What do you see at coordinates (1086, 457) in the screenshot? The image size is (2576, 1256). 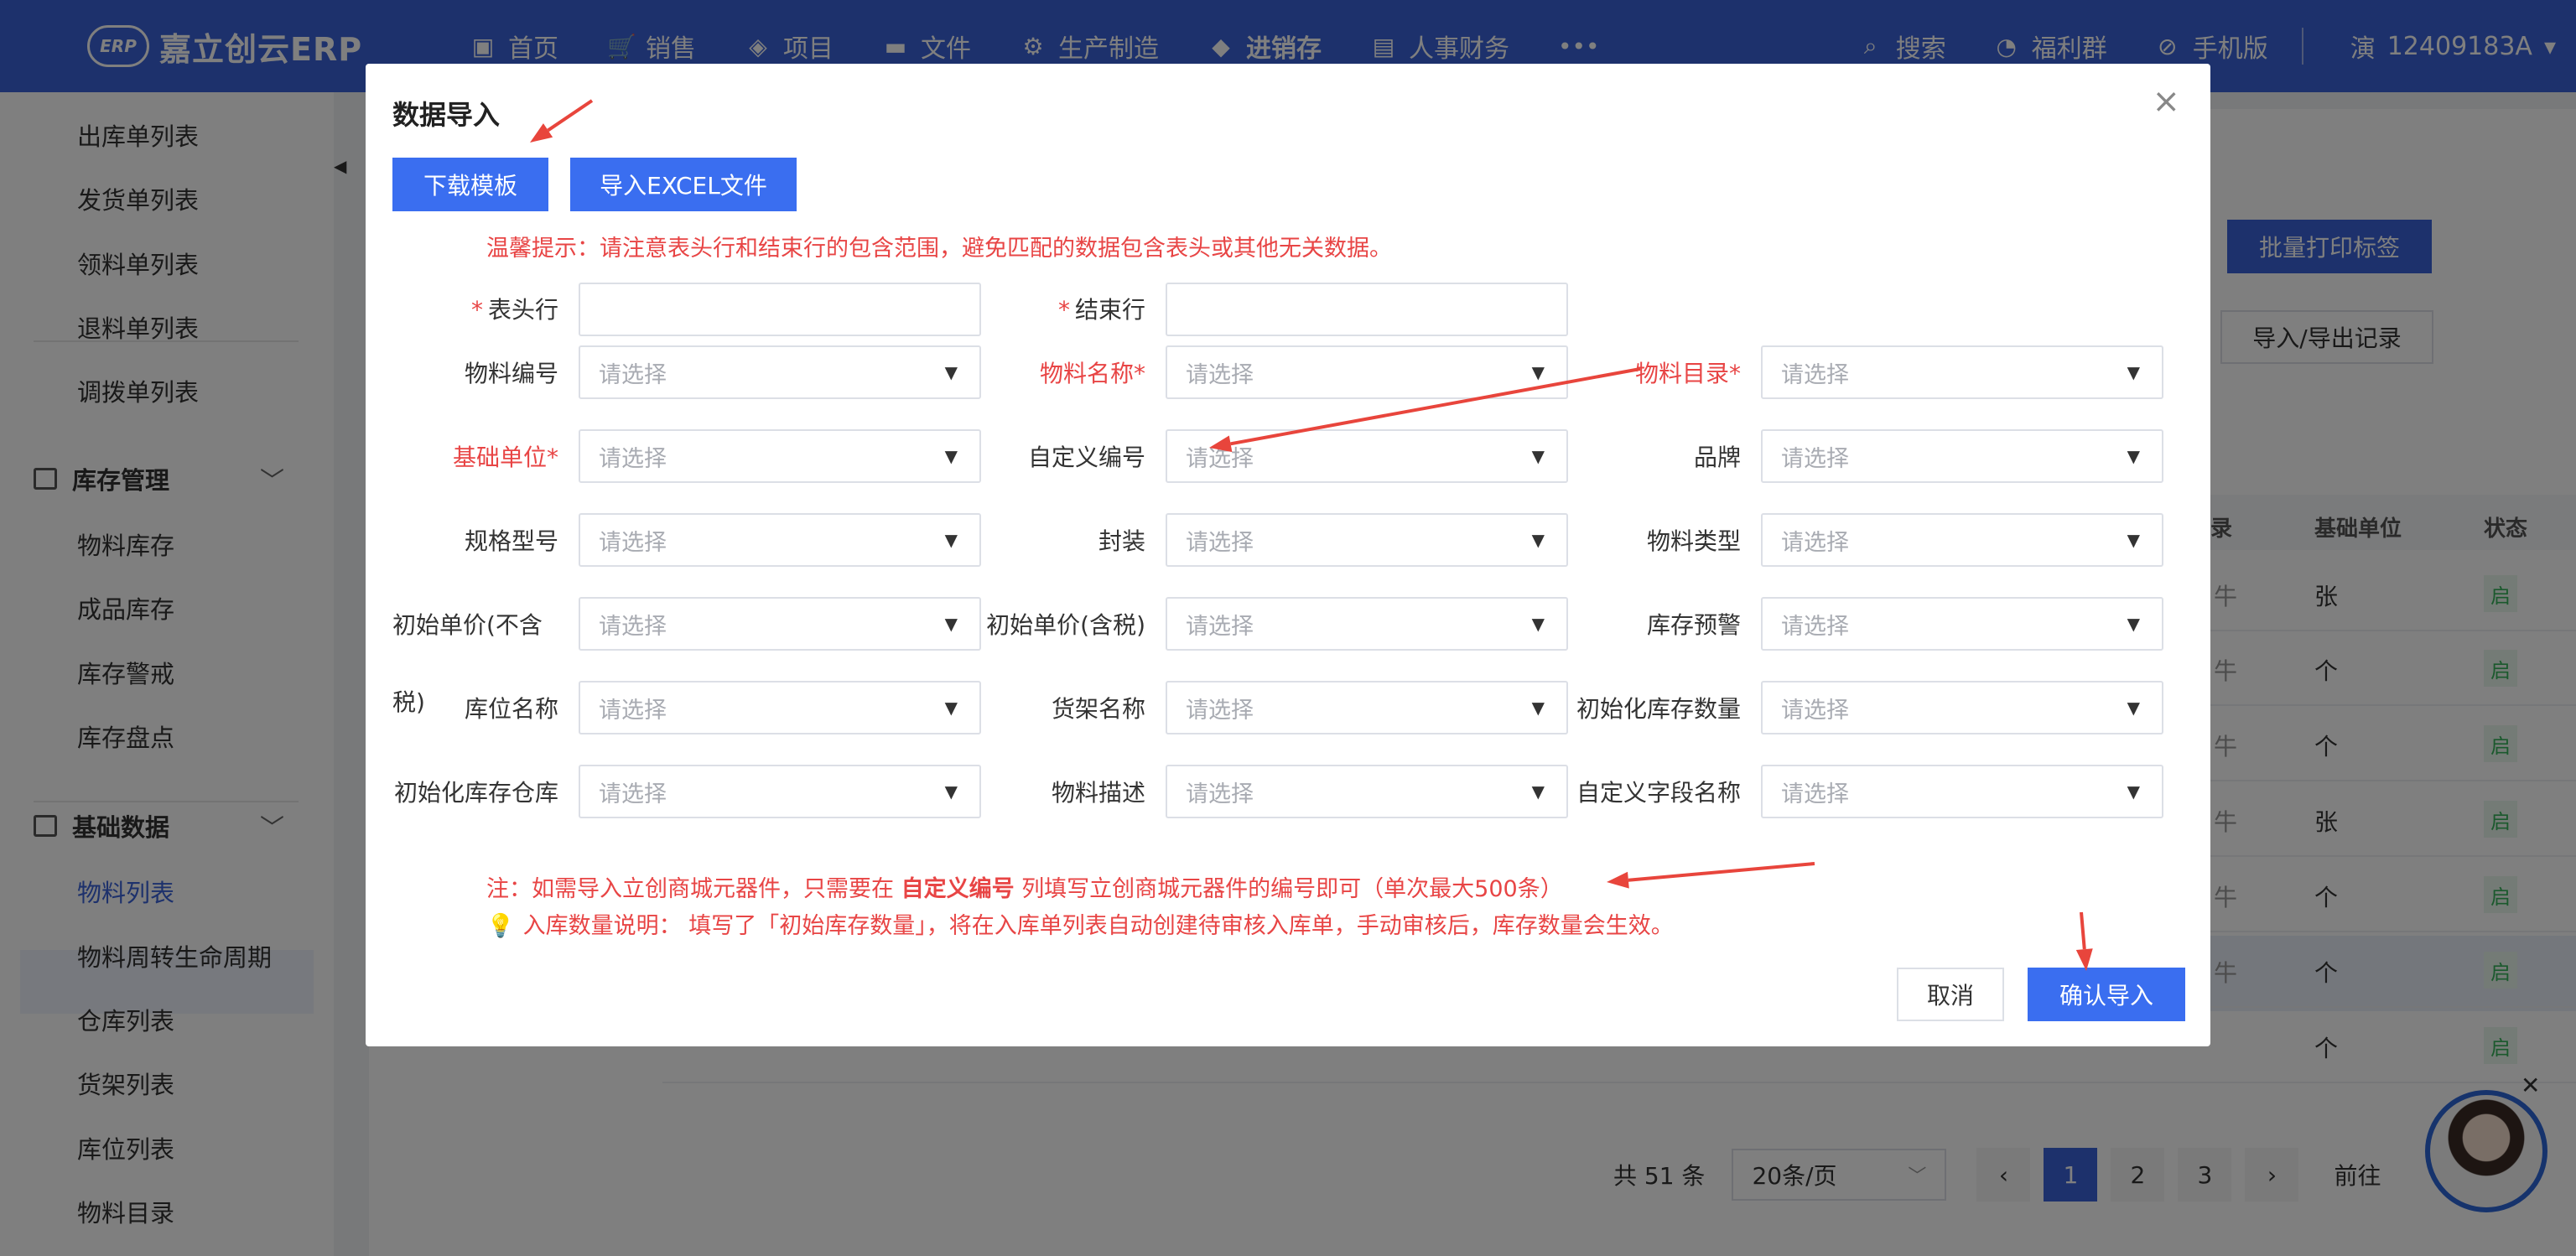 I see `field-label: 自定义编号` at bounding box center [1086, 457].